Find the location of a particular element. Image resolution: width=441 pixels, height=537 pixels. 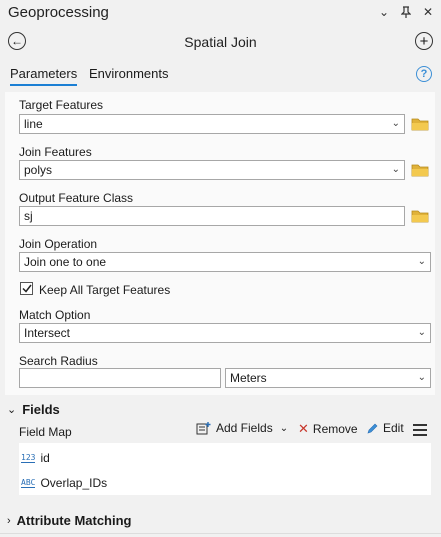

join-operation-dropdown: Join one to one ⌄ is located at coordinates (225, 262).